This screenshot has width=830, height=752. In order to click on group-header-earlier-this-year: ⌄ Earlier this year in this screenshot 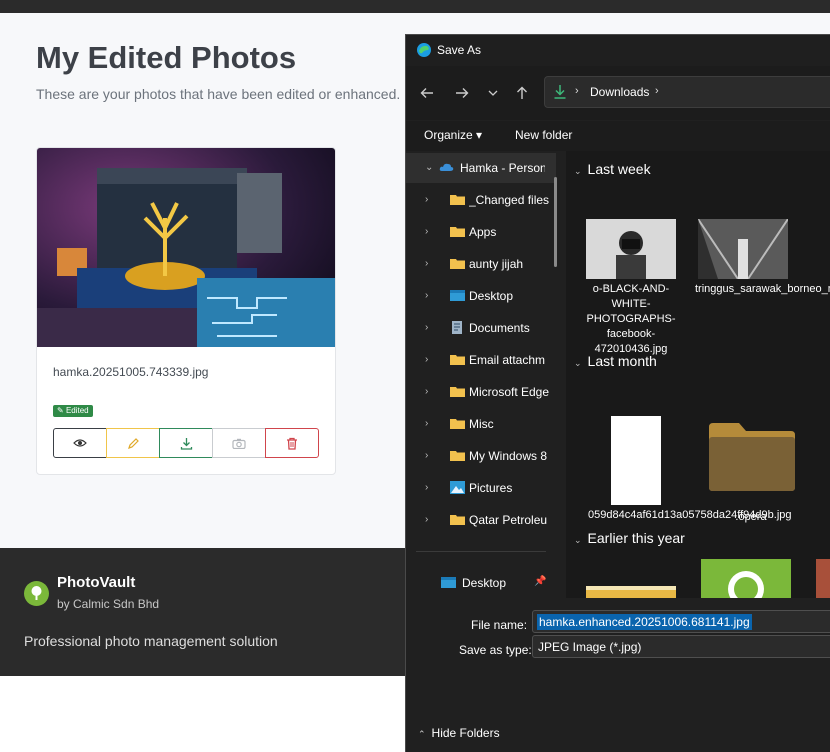, I will do `click(629, 538)`.